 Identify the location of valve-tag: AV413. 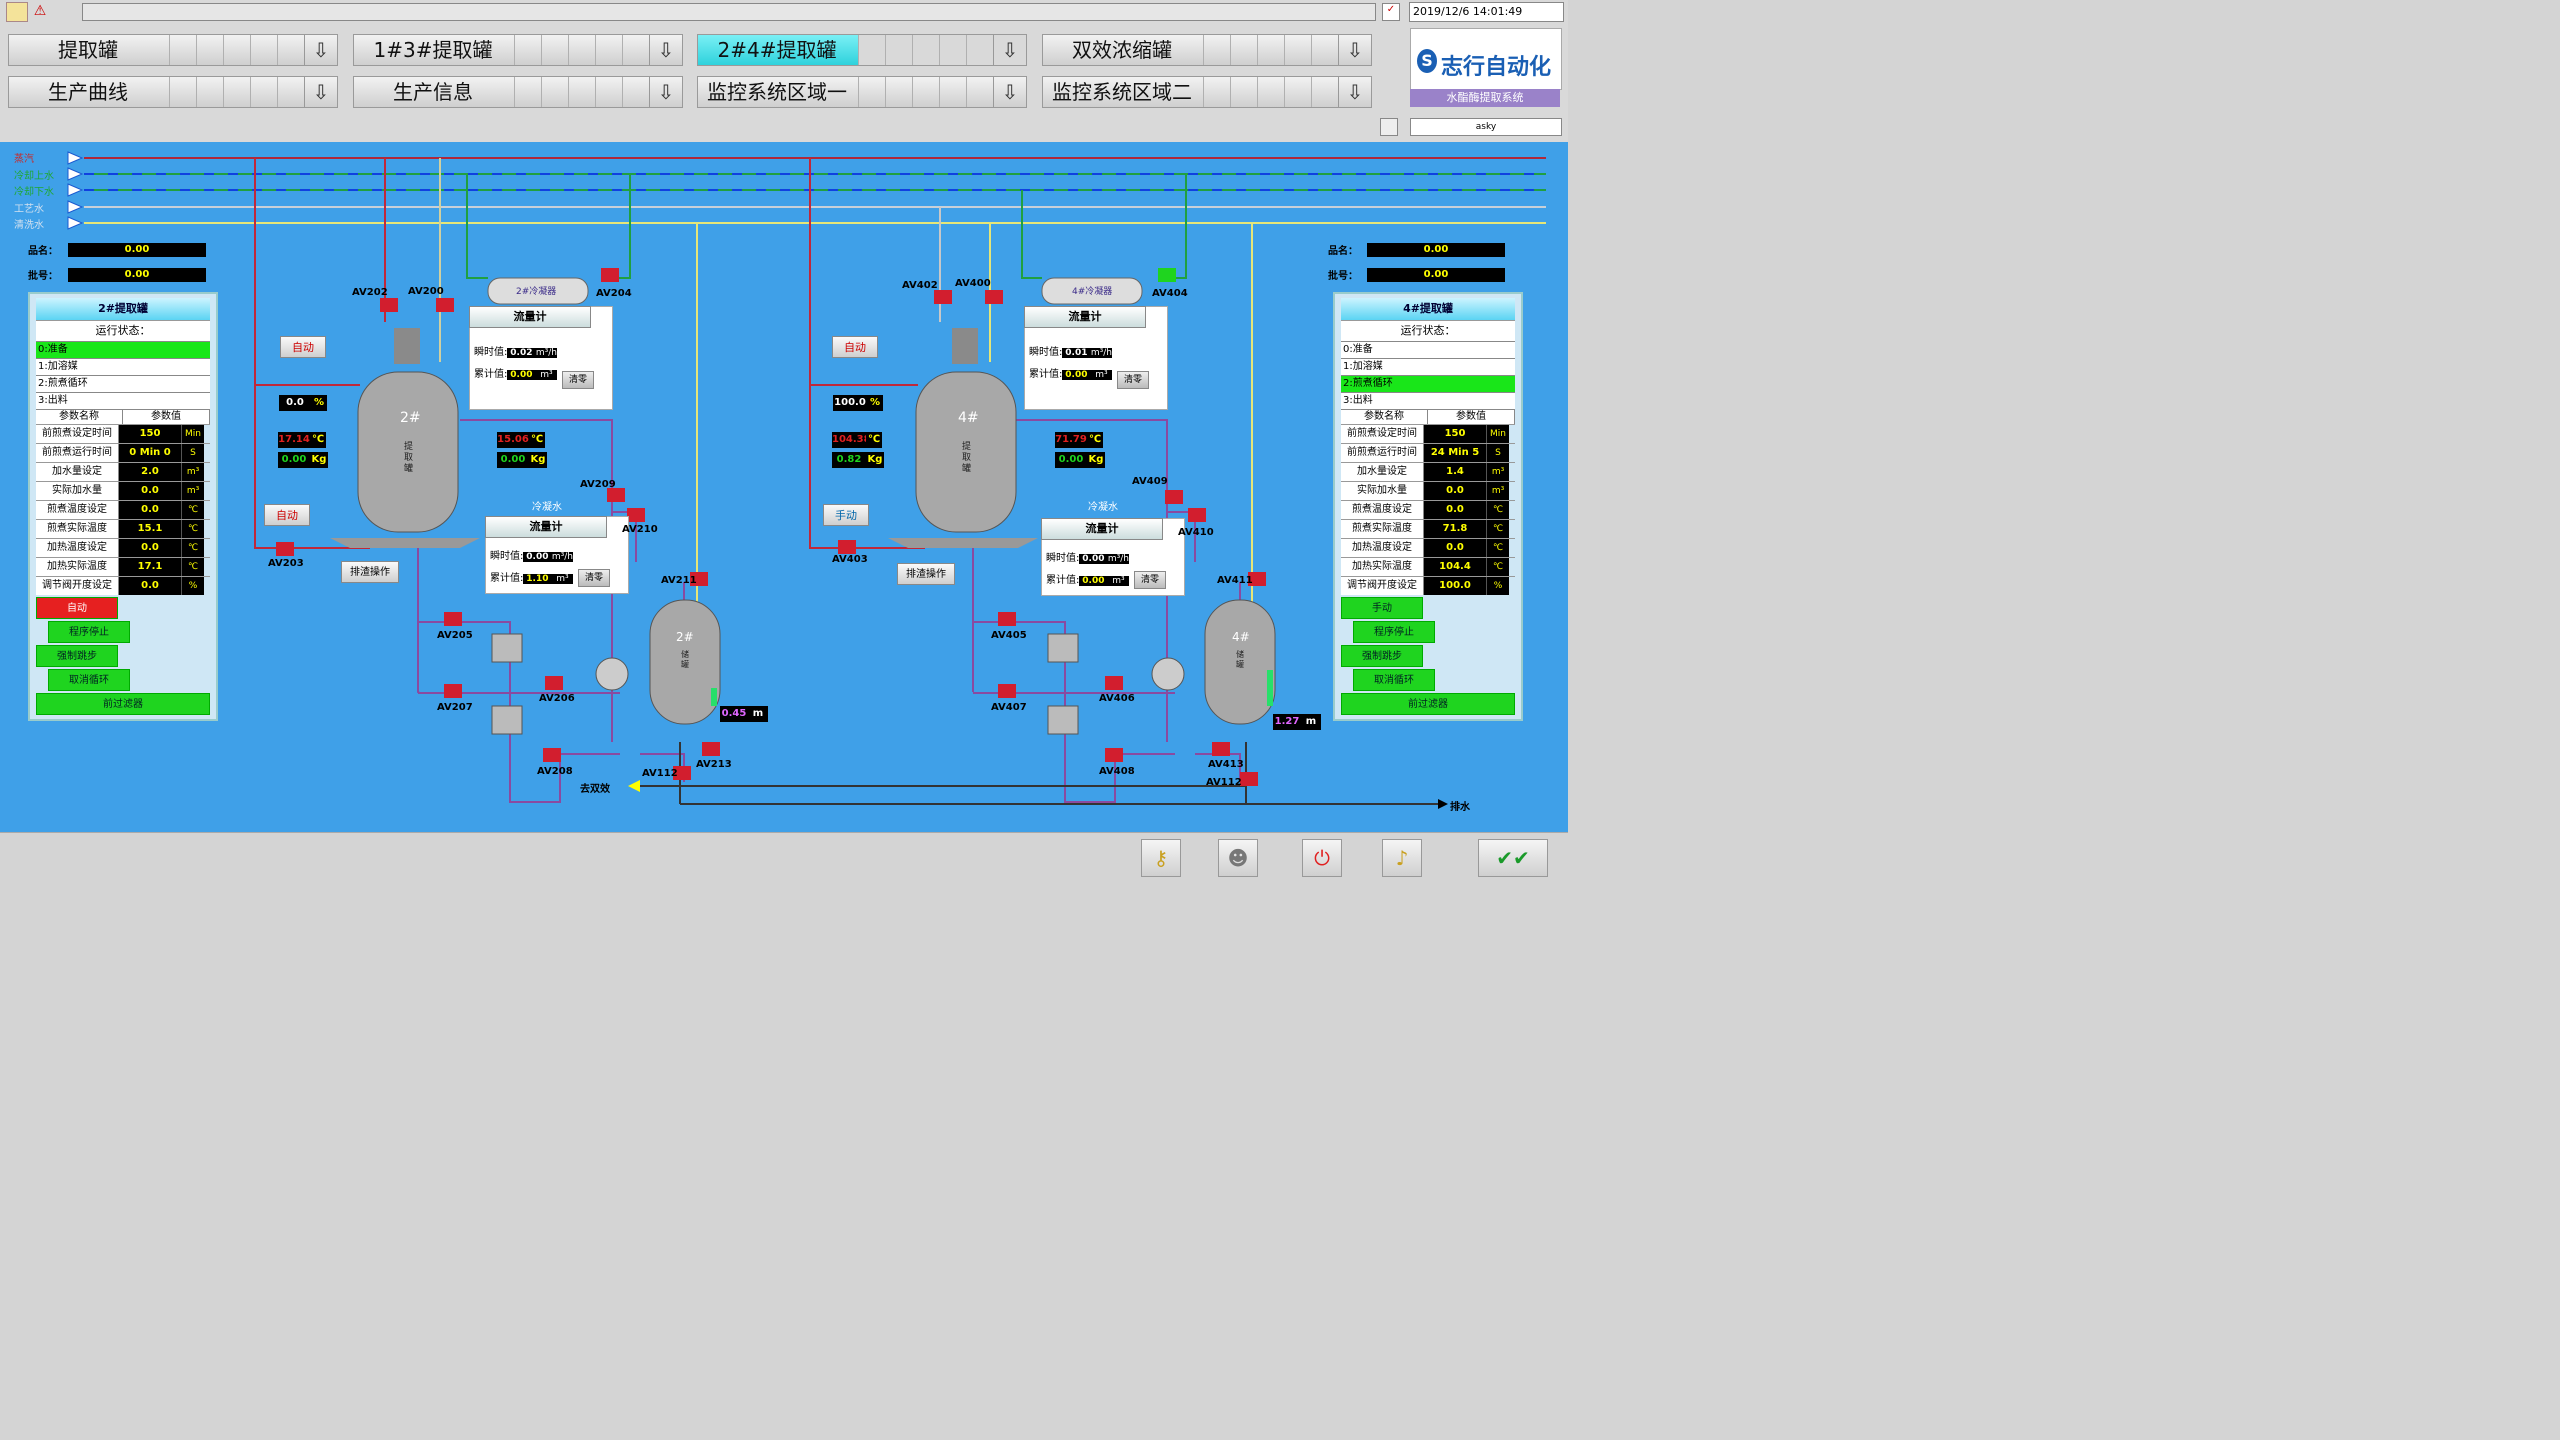
(1226, 764).